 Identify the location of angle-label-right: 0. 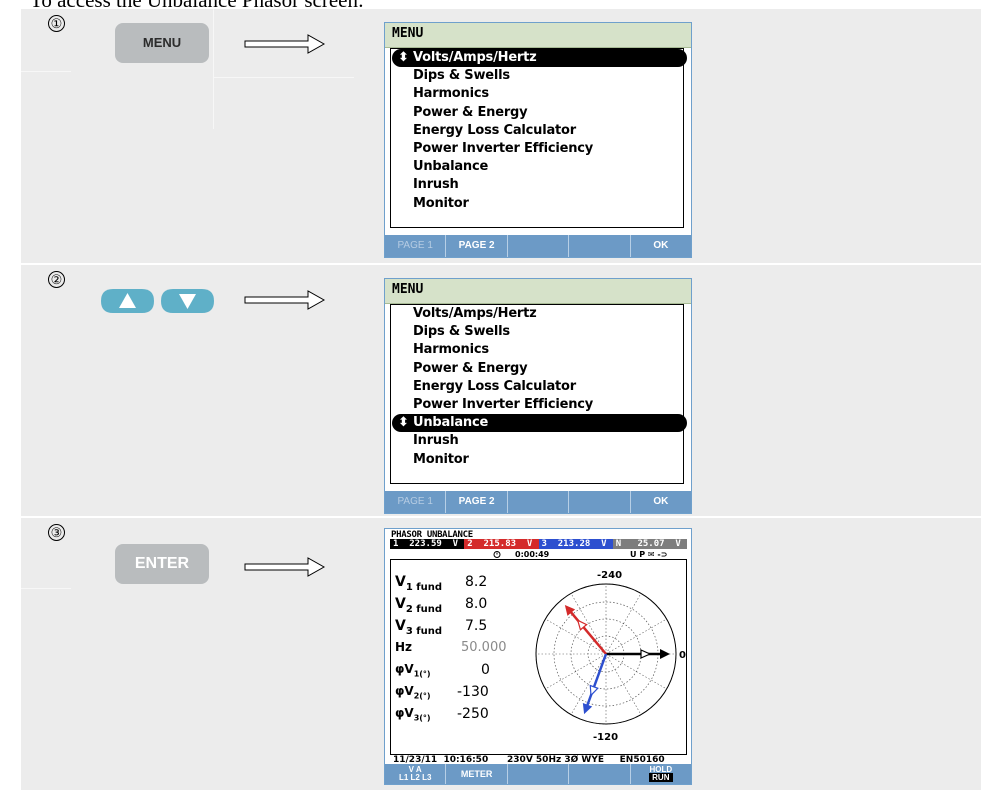
(682, 655).